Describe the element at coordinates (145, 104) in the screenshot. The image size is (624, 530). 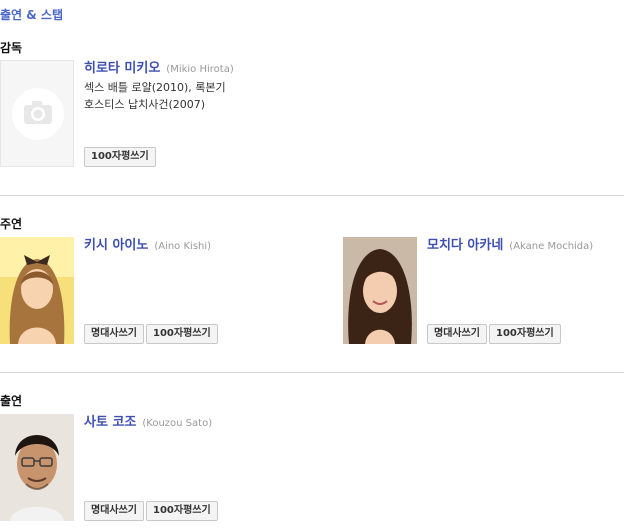
I see `filmography-line: 호스티스 납치사건(2007)` at that location.